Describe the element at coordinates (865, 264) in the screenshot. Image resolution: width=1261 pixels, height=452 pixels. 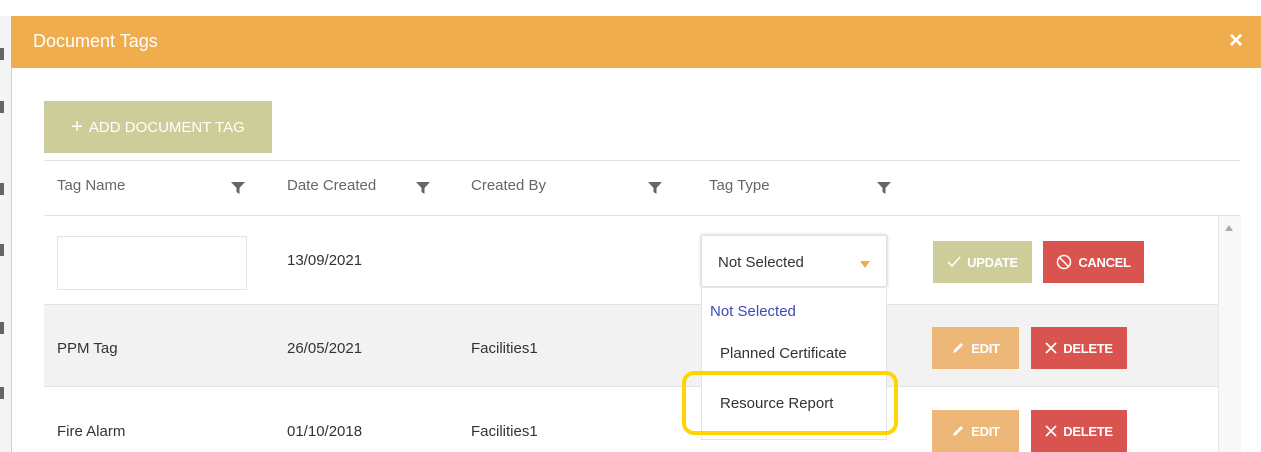
I see `caret-down-icon` at that location.